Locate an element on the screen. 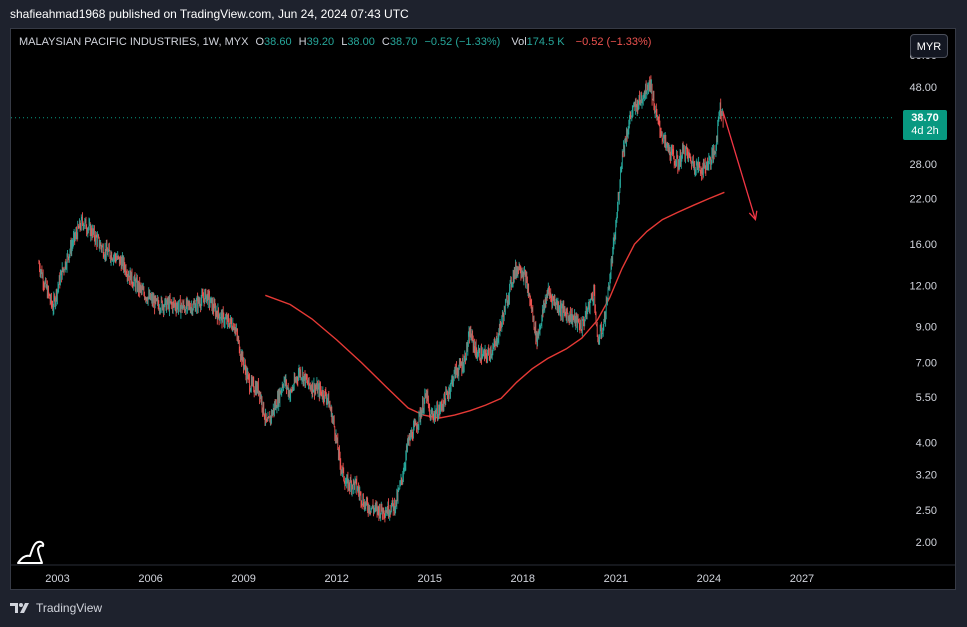 Image resolution: width=967 pixels, height=627 pixels. volume-change: −0.52 (−1.33%) is located at coordinates (613, 42).